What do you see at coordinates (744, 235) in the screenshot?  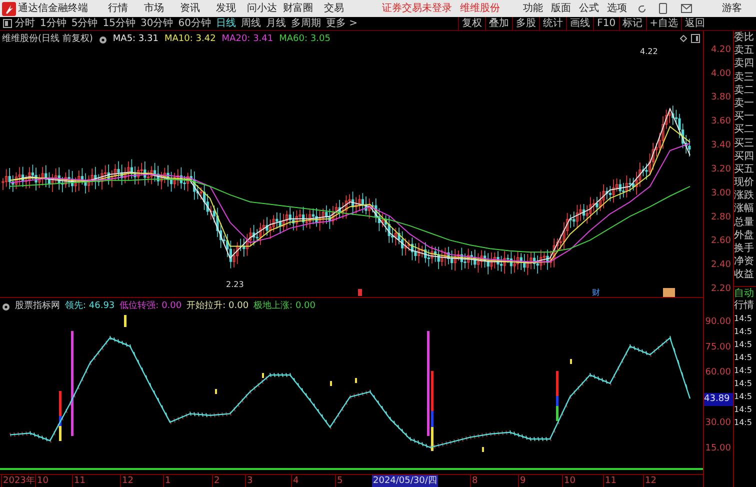 I see `quote-field-label: 外盘` at bounding box center [744, 235].